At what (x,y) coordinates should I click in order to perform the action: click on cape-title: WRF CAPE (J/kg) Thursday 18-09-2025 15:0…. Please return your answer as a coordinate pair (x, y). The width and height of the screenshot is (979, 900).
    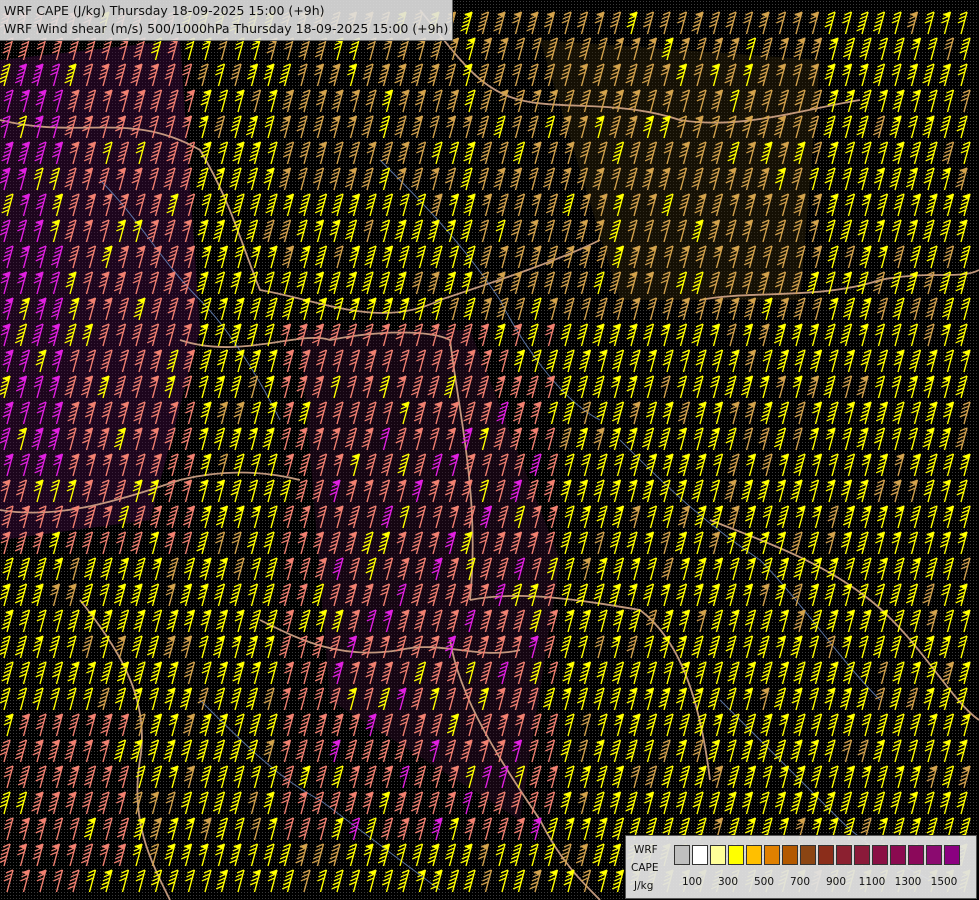
    Looking at the image, I should click on (164, 10).